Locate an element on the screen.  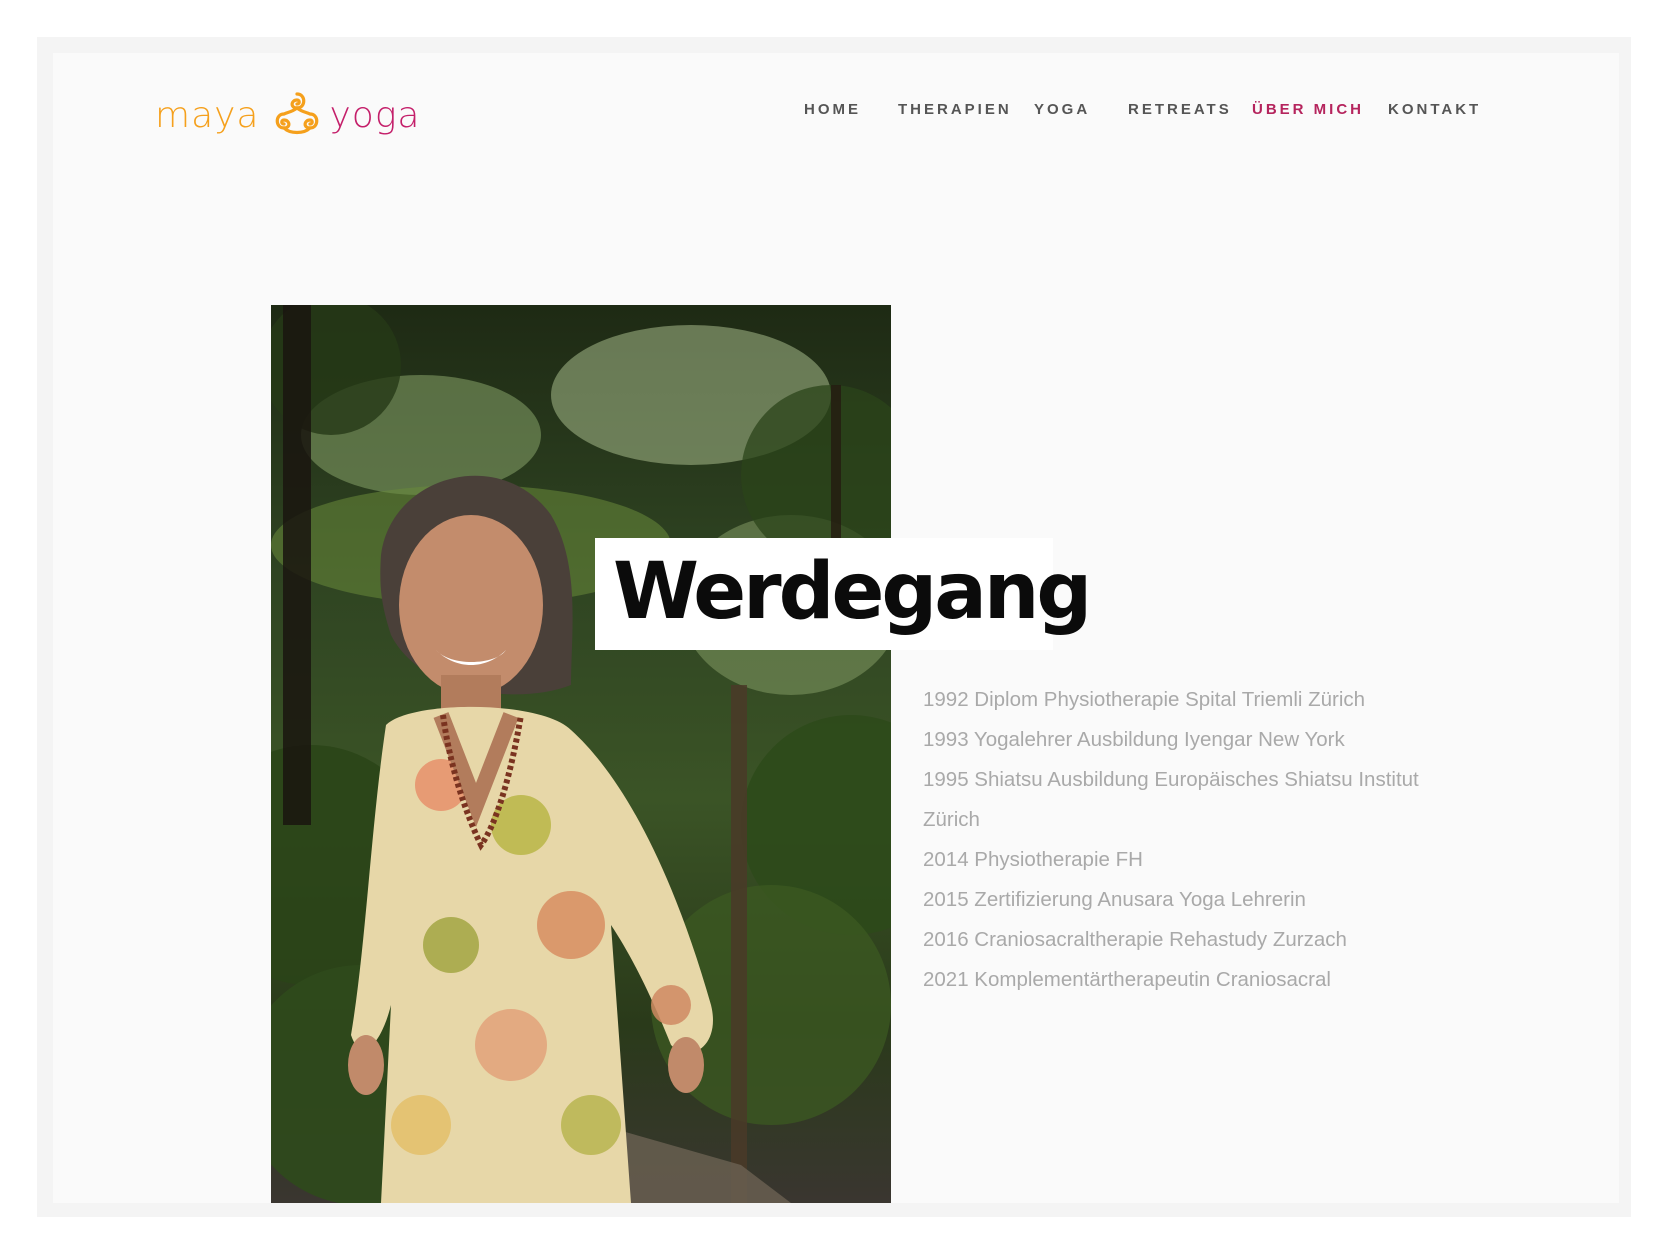
heading-box: Werdegang is located at coordinates (843, 594).